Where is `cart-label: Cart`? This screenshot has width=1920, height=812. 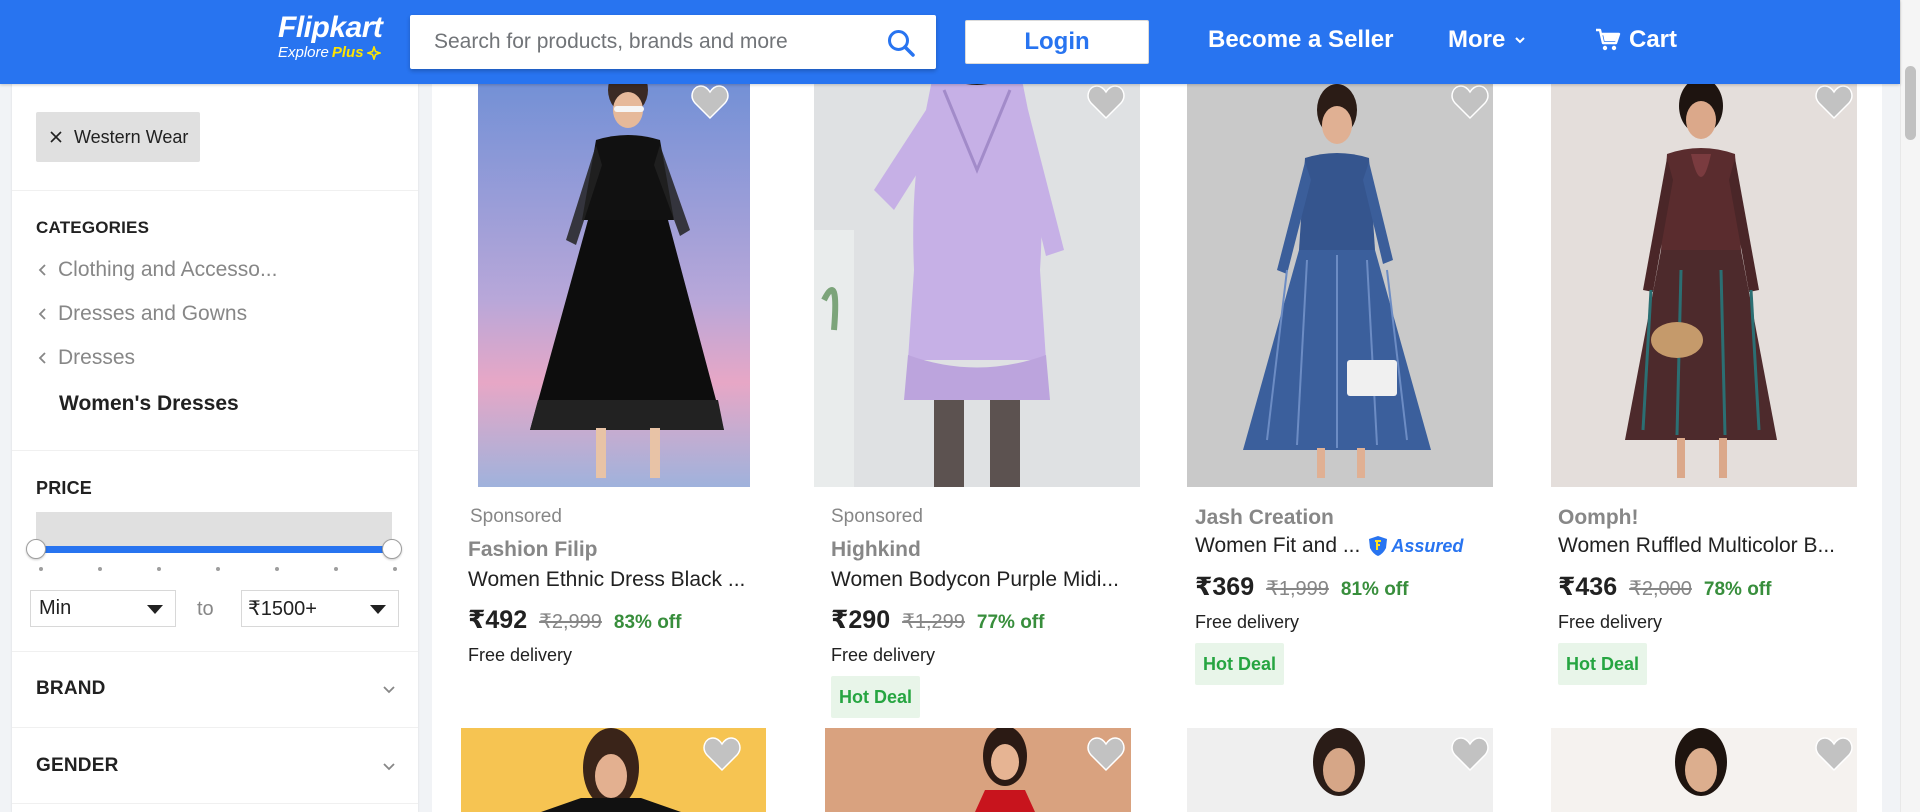
cart-label: Cart is located at coordinates (1653, 39).